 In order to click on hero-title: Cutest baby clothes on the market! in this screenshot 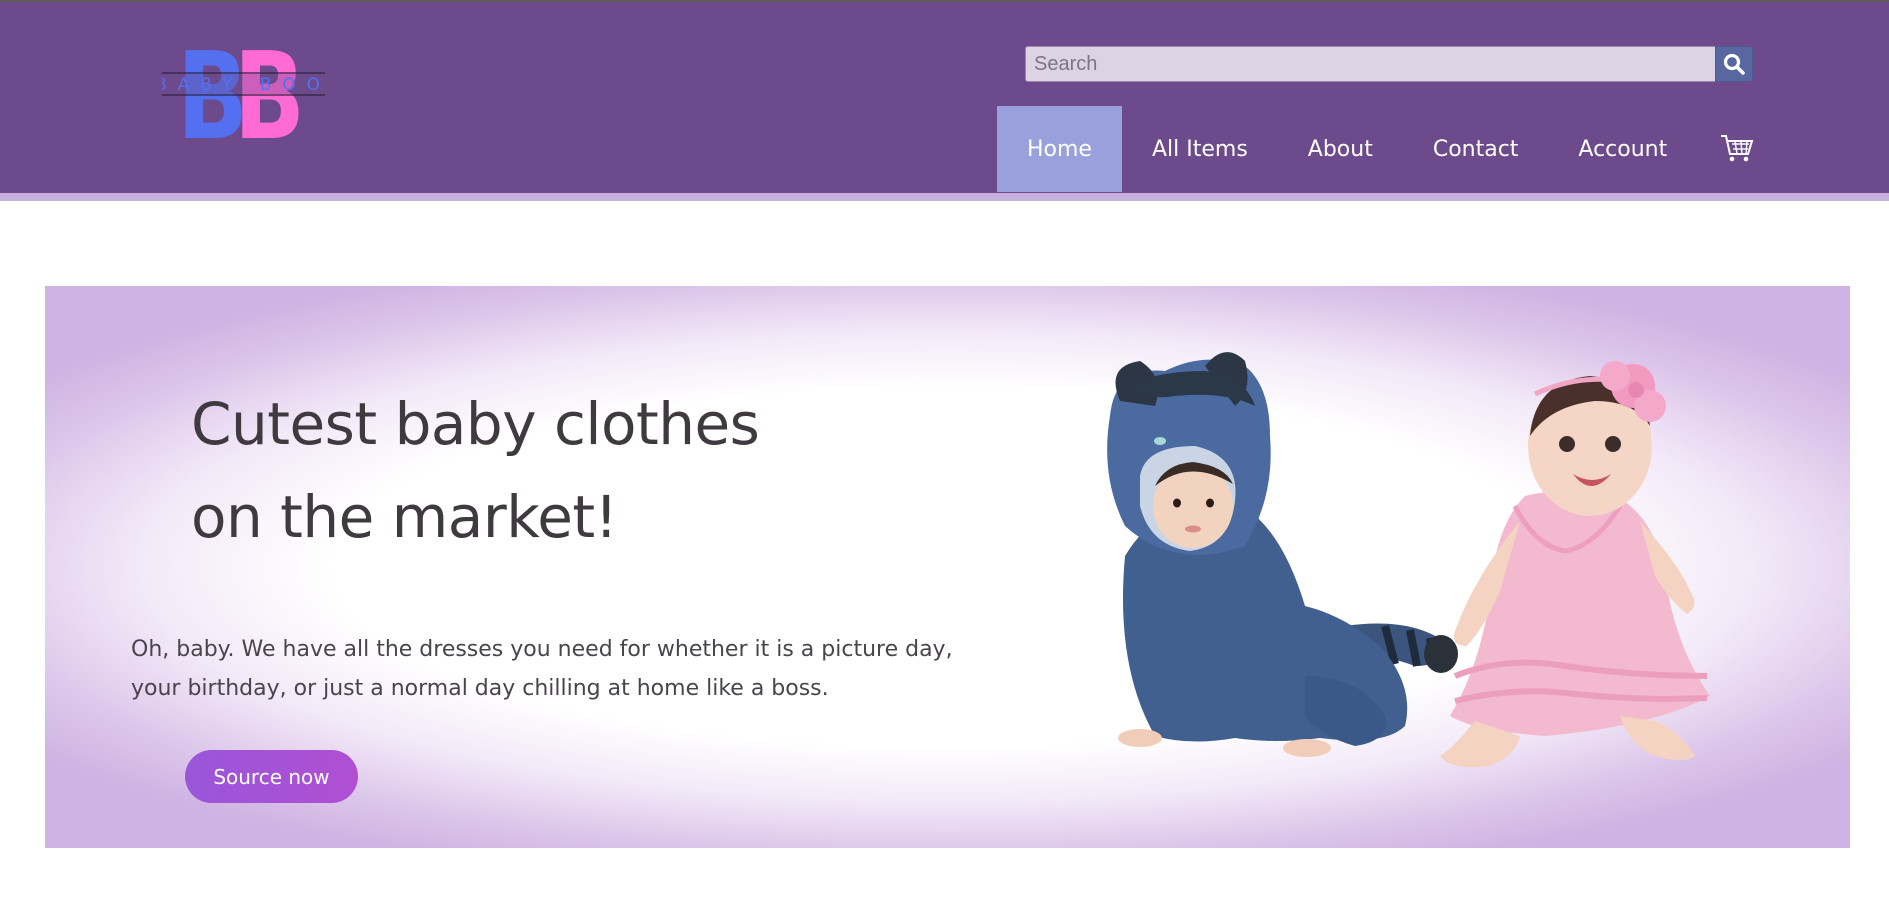, I will do `click(571, 471)`.